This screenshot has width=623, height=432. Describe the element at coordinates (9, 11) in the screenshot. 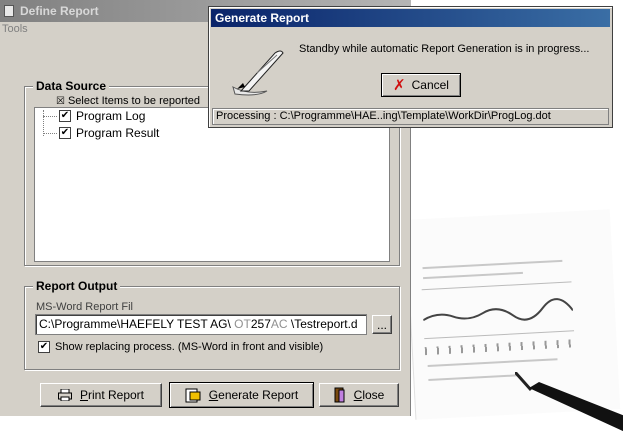

I see `window-icon` at that location.